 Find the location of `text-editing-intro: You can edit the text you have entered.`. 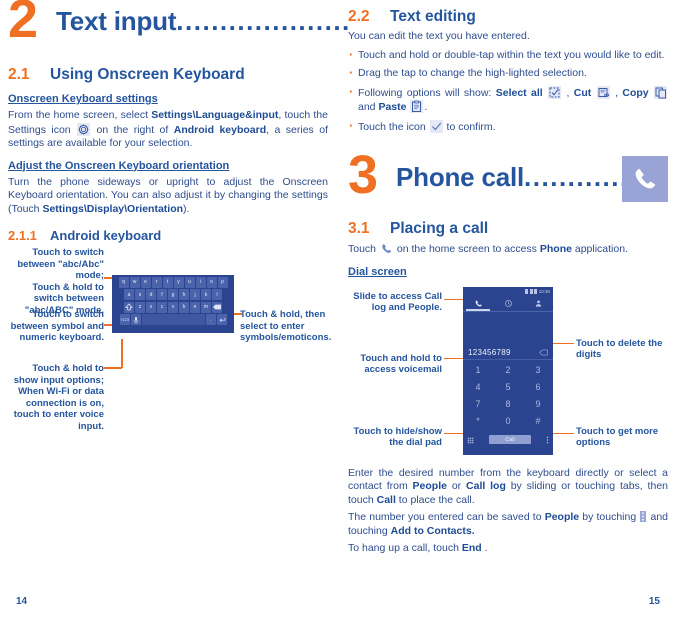

text-editing-intro: You can edit the text you have entered. is located at coordinates (439, 36).